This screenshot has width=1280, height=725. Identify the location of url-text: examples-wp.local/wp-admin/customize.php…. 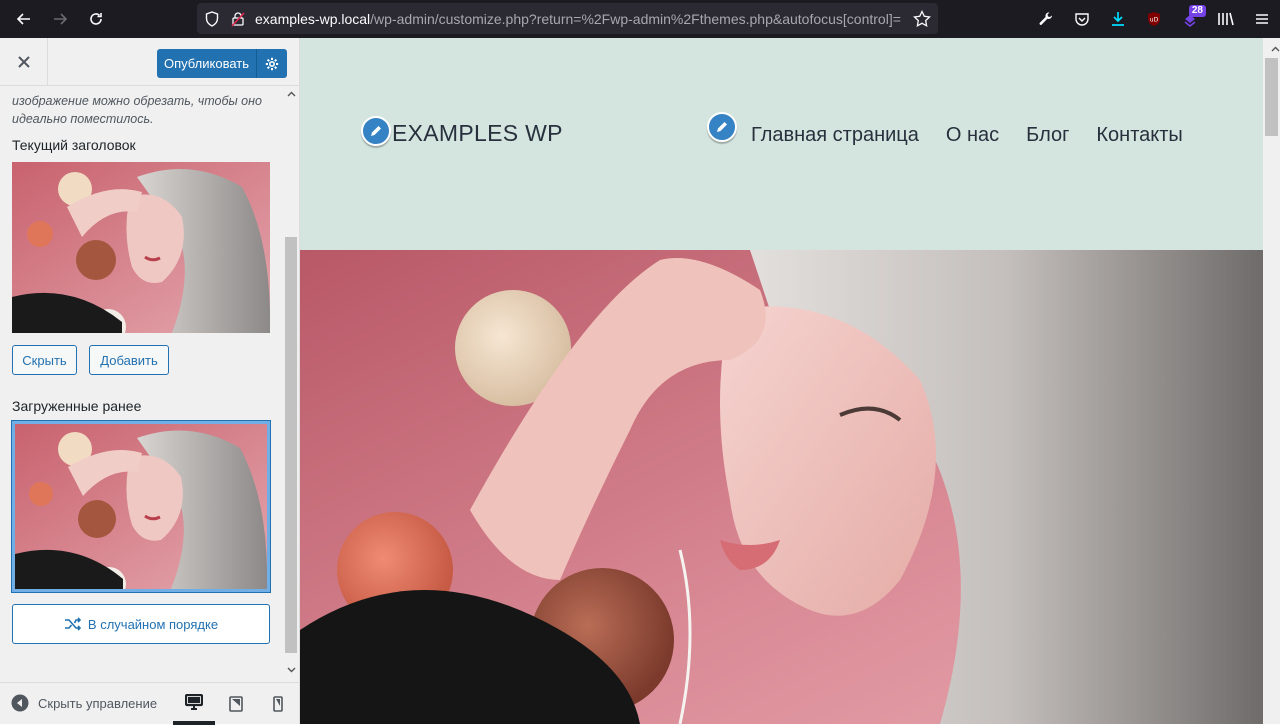
(578, 19).